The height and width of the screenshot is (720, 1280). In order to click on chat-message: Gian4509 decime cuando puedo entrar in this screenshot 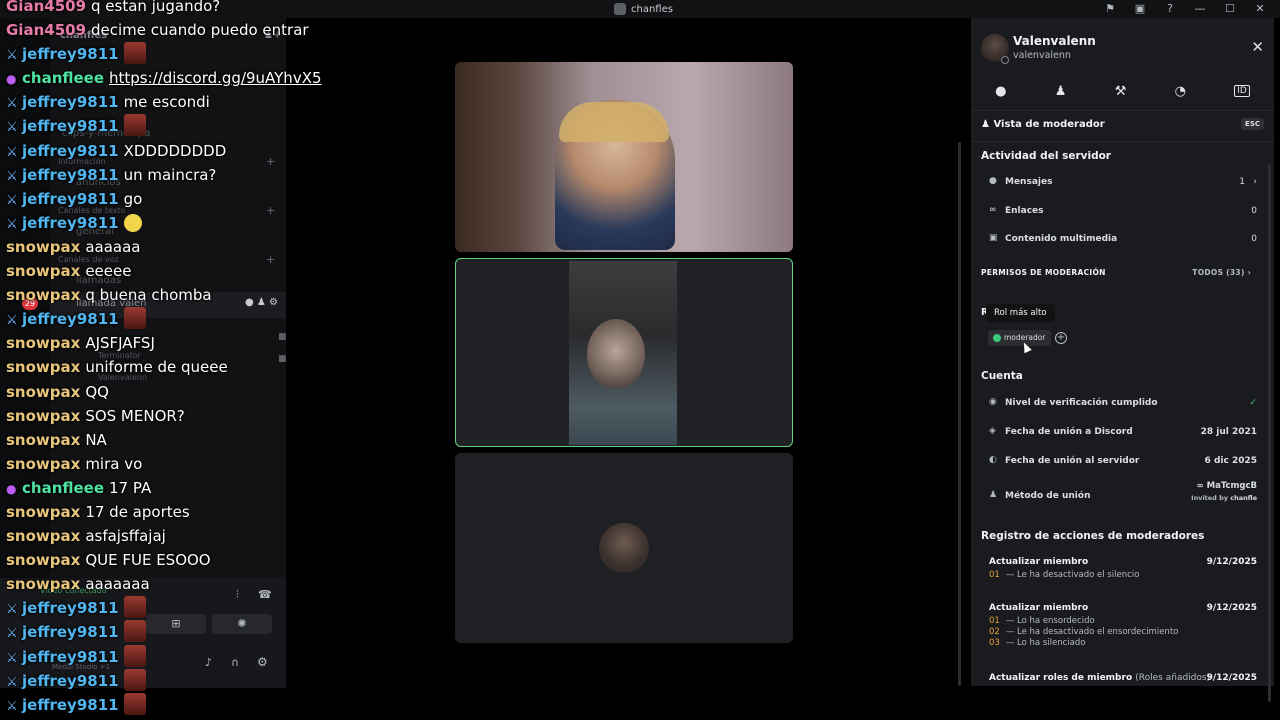, I will do `click(161, 30)`.